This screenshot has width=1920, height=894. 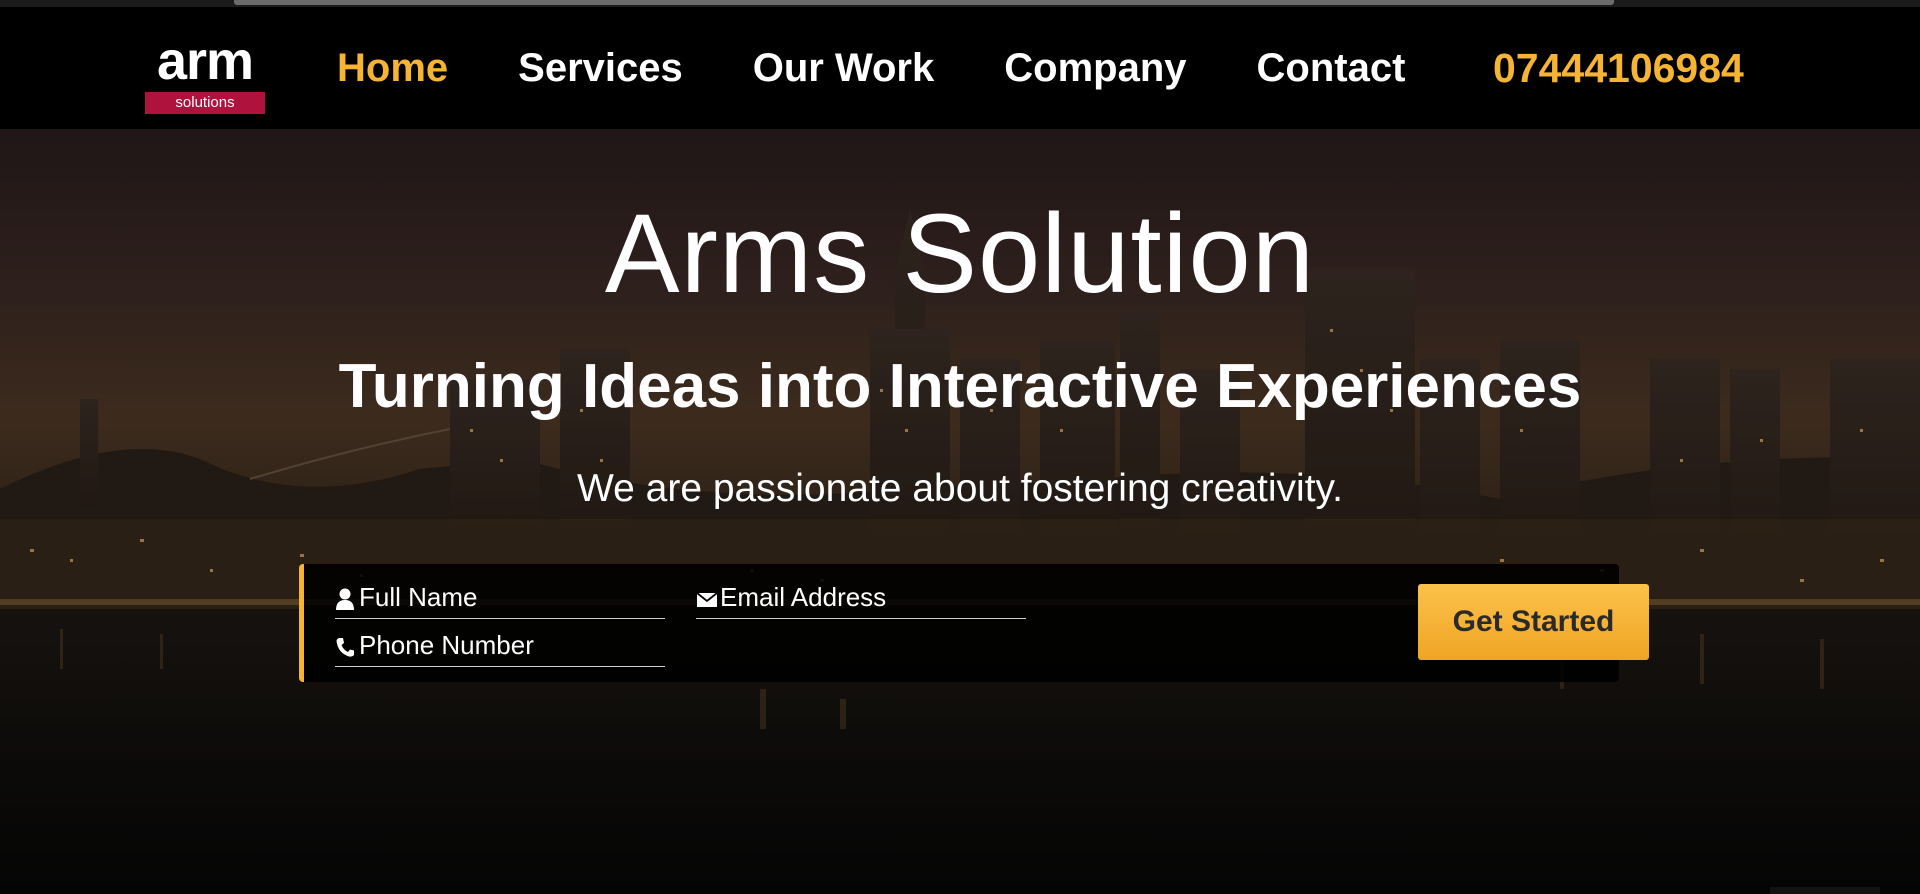 What do you see at coordinates (346, 600) in the screenshot?
I see `user-icon` at bounding box center [346, 600].